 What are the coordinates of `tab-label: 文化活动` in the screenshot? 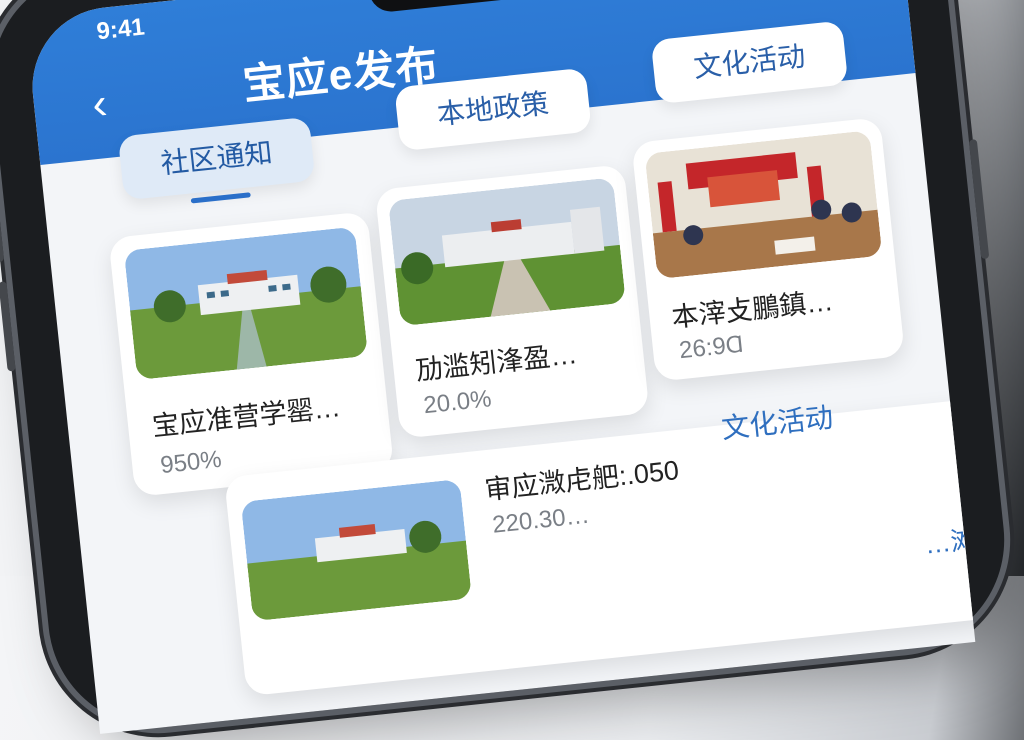 It's located at (749, 62).